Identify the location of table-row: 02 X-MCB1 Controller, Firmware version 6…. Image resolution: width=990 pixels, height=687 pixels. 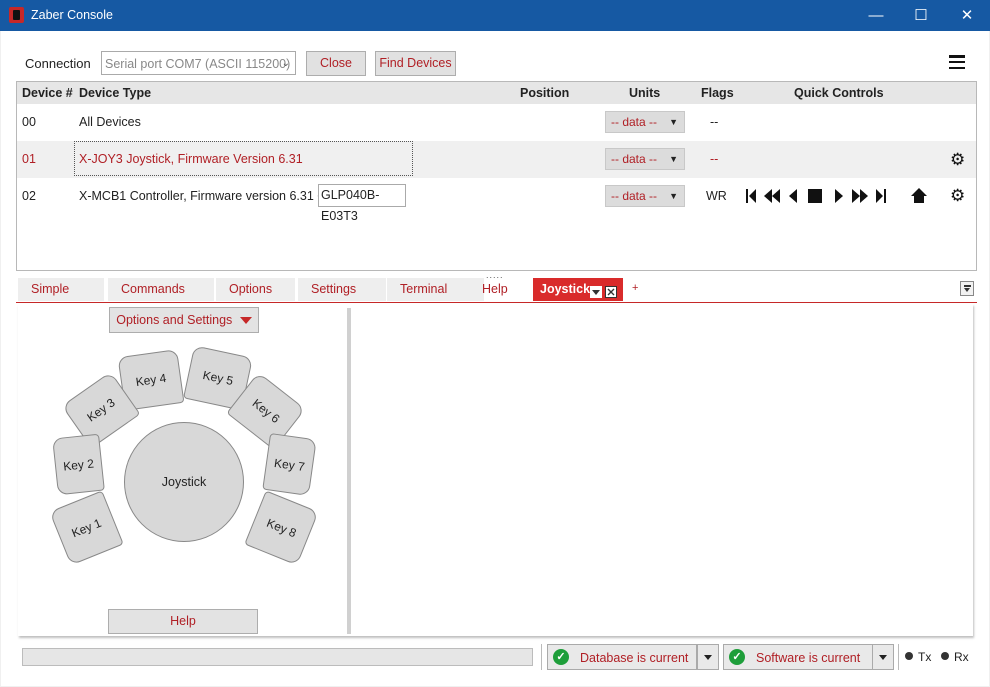
(496, 200).